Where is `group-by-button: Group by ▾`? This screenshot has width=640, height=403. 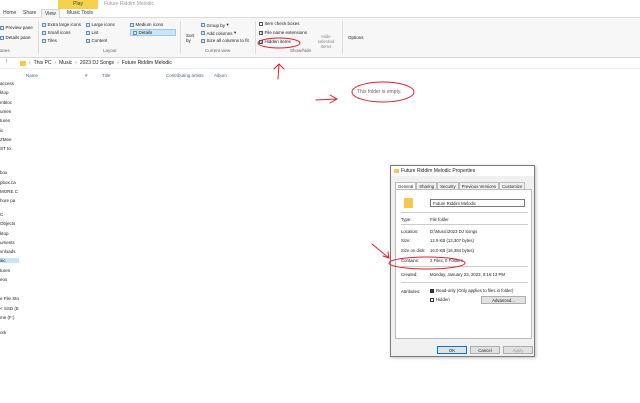 group-by-button: Group by ▾ is located at coordinates (215, 25).